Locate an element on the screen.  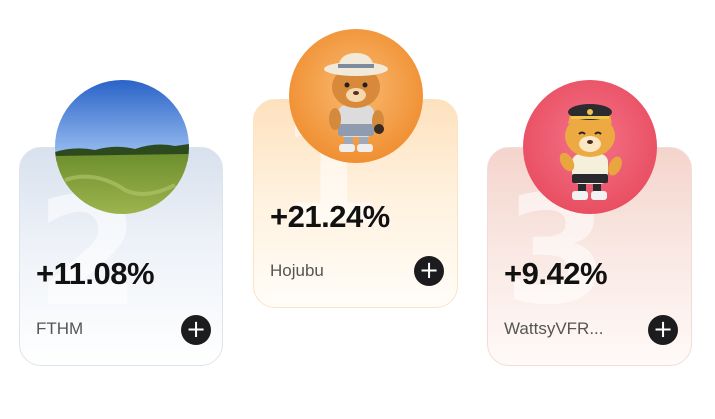
user-name: FTHM is located at coordinates (60, 328).